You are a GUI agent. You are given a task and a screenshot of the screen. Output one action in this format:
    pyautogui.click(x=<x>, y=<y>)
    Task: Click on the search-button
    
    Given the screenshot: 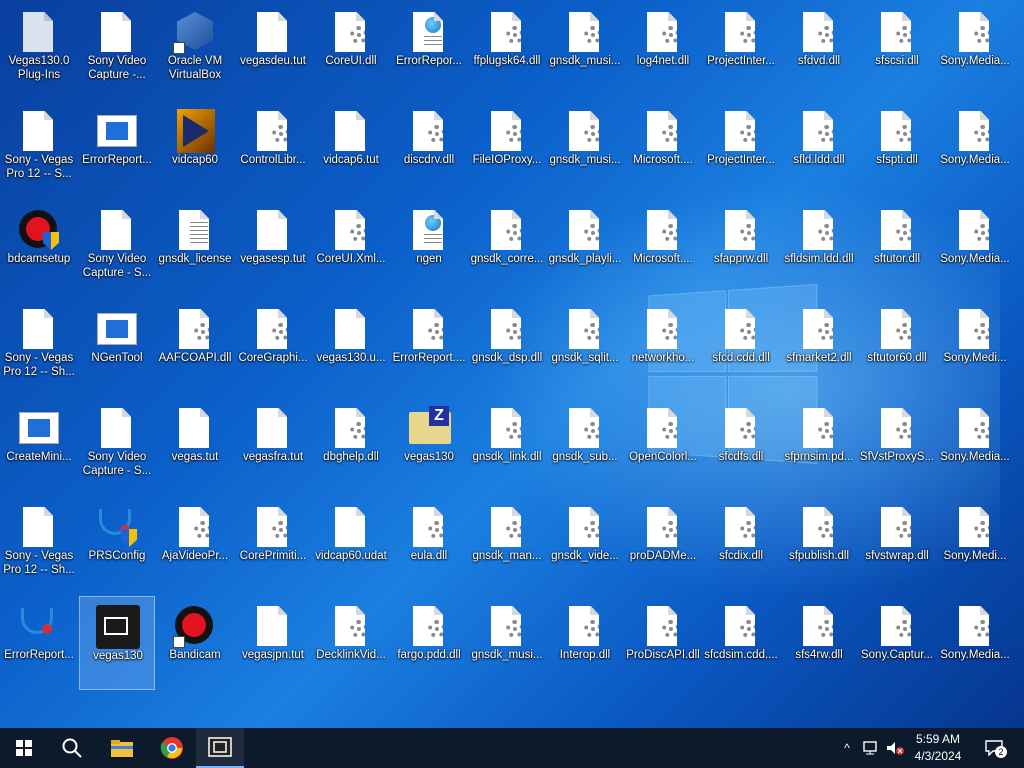 What is the action you would take?
    pyautogui.click(x=72, y=748)
    